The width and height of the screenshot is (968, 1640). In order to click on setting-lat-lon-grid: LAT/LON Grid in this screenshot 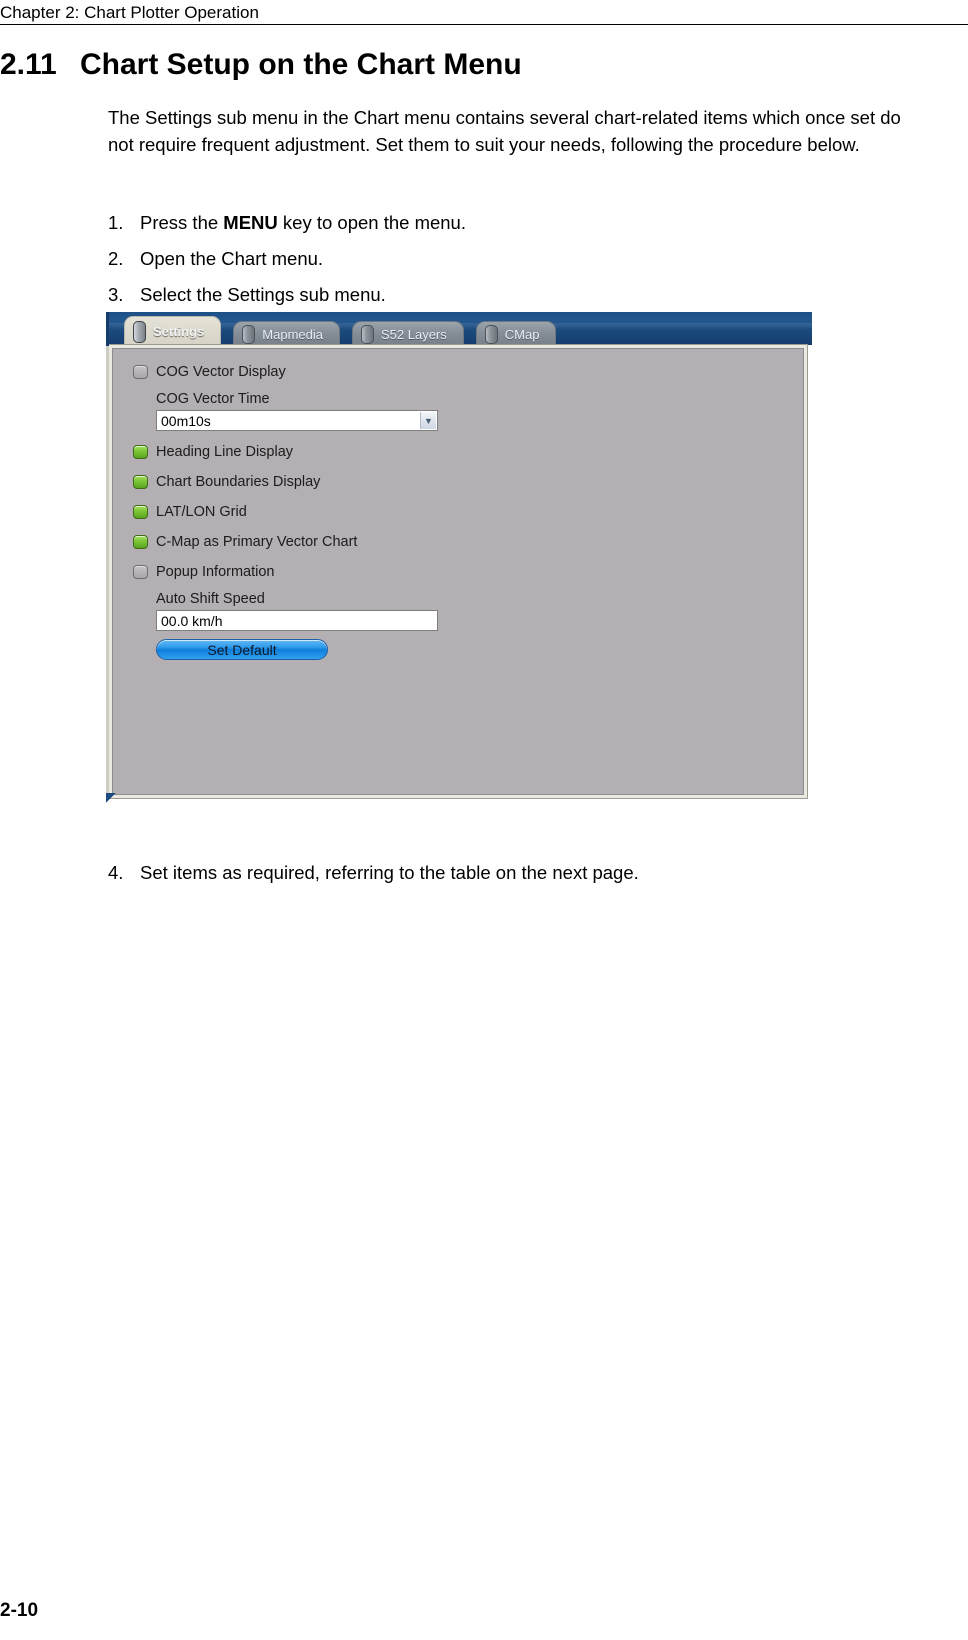, I will do `click(453, 512)`.